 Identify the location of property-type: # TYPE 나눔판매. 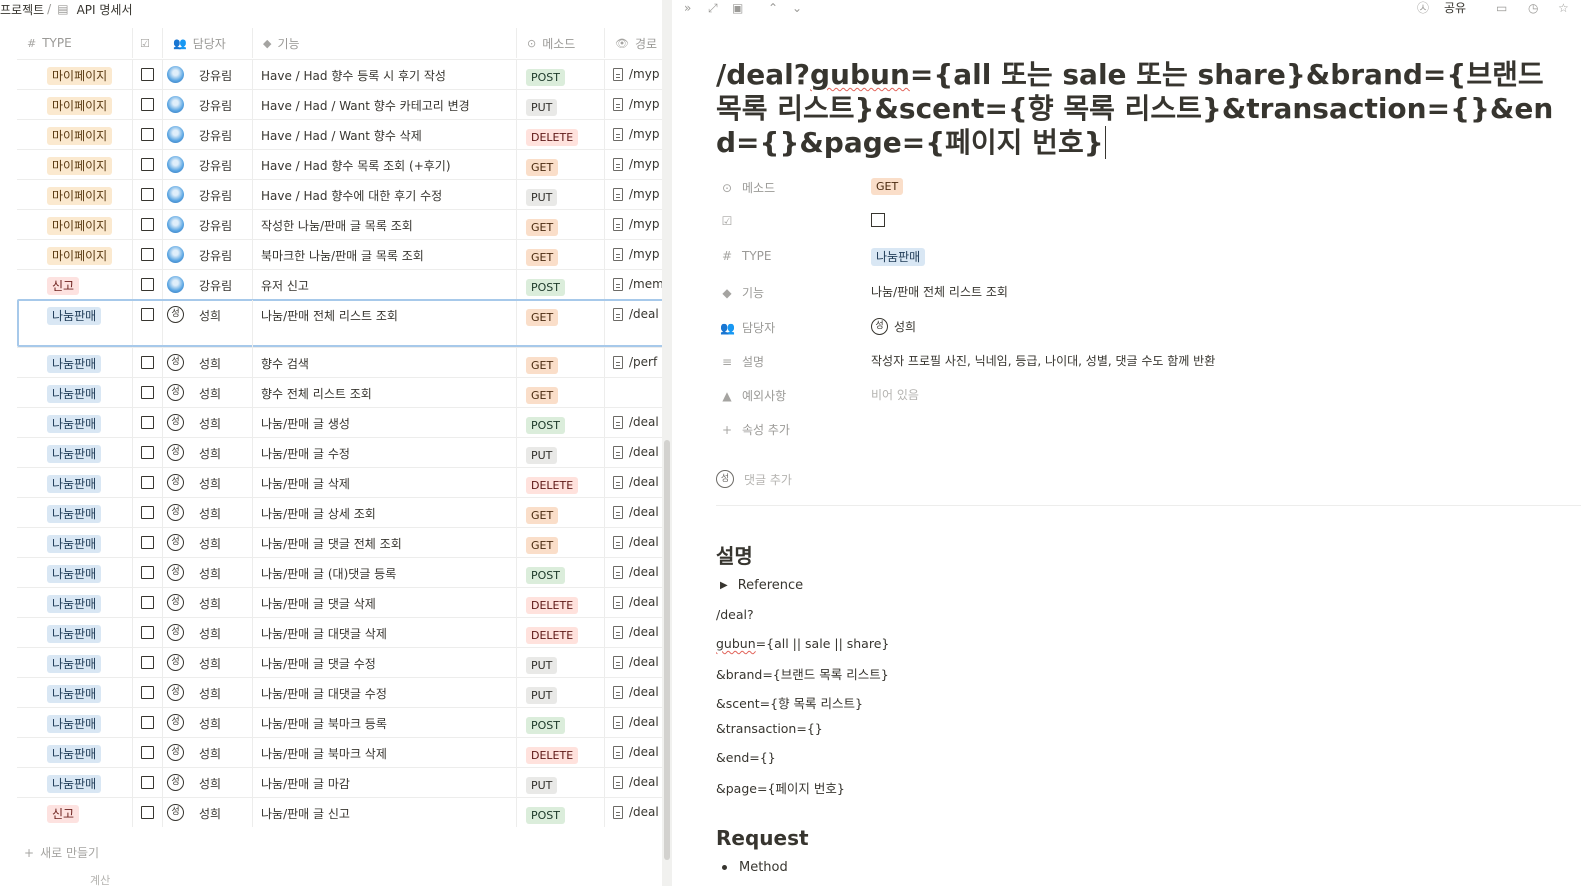
(1126, 258).